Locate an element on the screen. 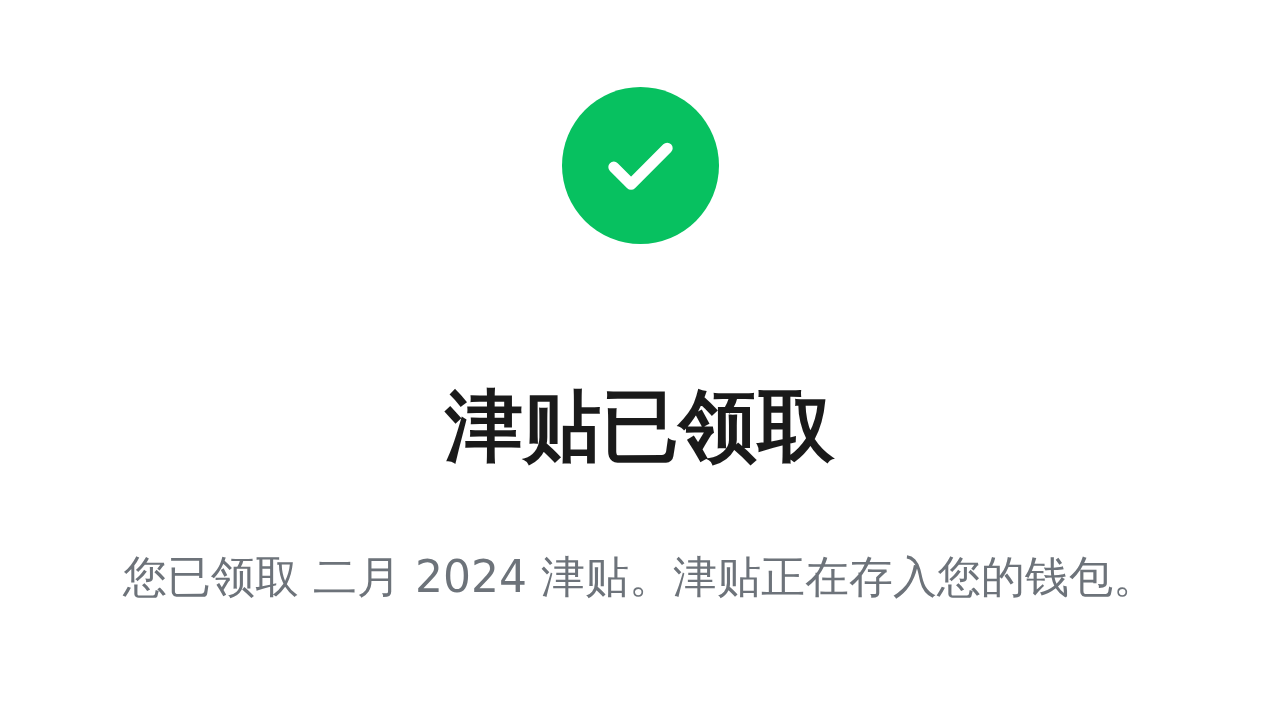 This screenshot has width=1280, height=720. status-message: 您已领取 二月 2024 津贴。津贴正在存入您的钱包。 is located at coordinates (640, 576).